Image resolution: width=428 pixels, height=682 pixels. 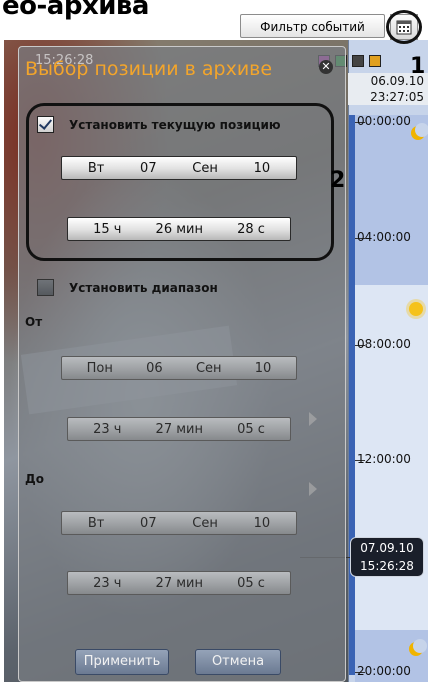 I want to click on current-position-checkbox, so click(x=45, y=124).